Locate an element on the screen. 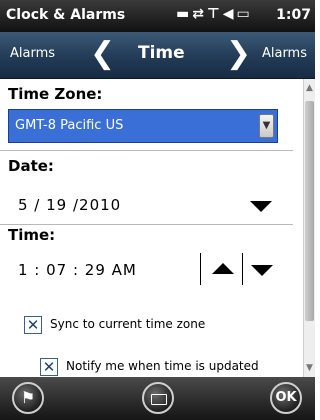  ok-button: OK is located at coordinates (286, 398).